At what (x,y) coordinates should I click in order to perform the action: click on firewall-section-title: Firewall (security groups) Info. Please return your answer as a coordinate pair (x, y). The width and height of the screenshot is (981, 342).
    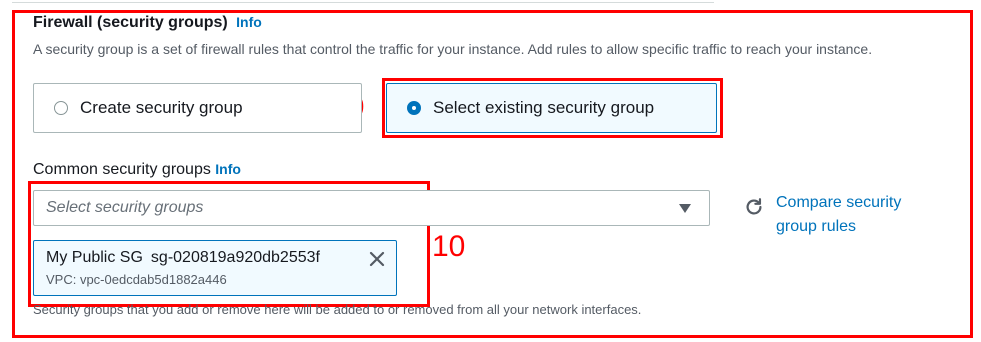
    Looking at the image, I should click on (147, 23).